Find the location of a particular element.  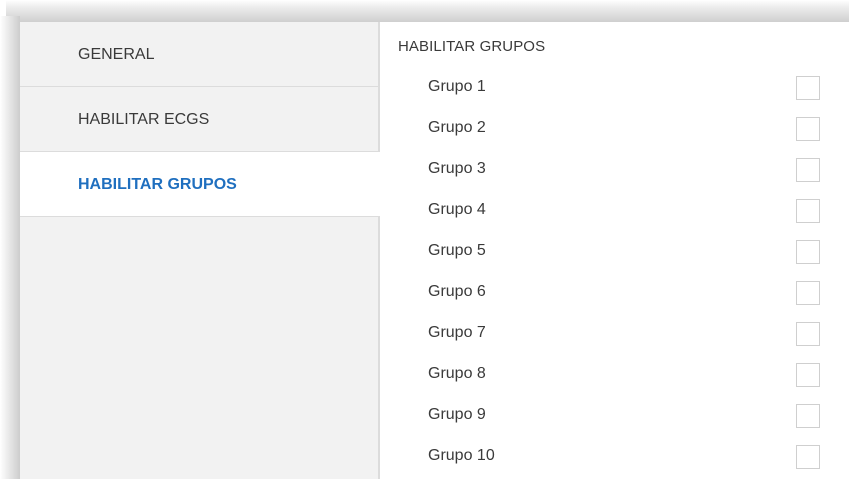

group-row: Grupo 4 is located at coordinates (614, 211).